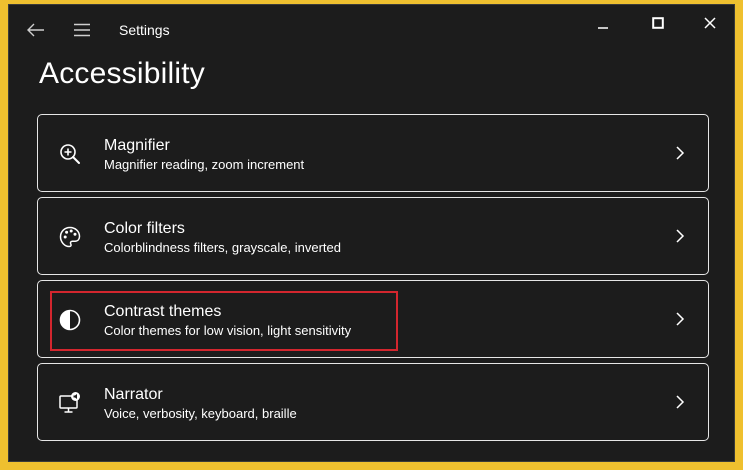 Image resolution: width=743 pixels, height=470 pixels. I want to click on close-icon, so click(710, 23).